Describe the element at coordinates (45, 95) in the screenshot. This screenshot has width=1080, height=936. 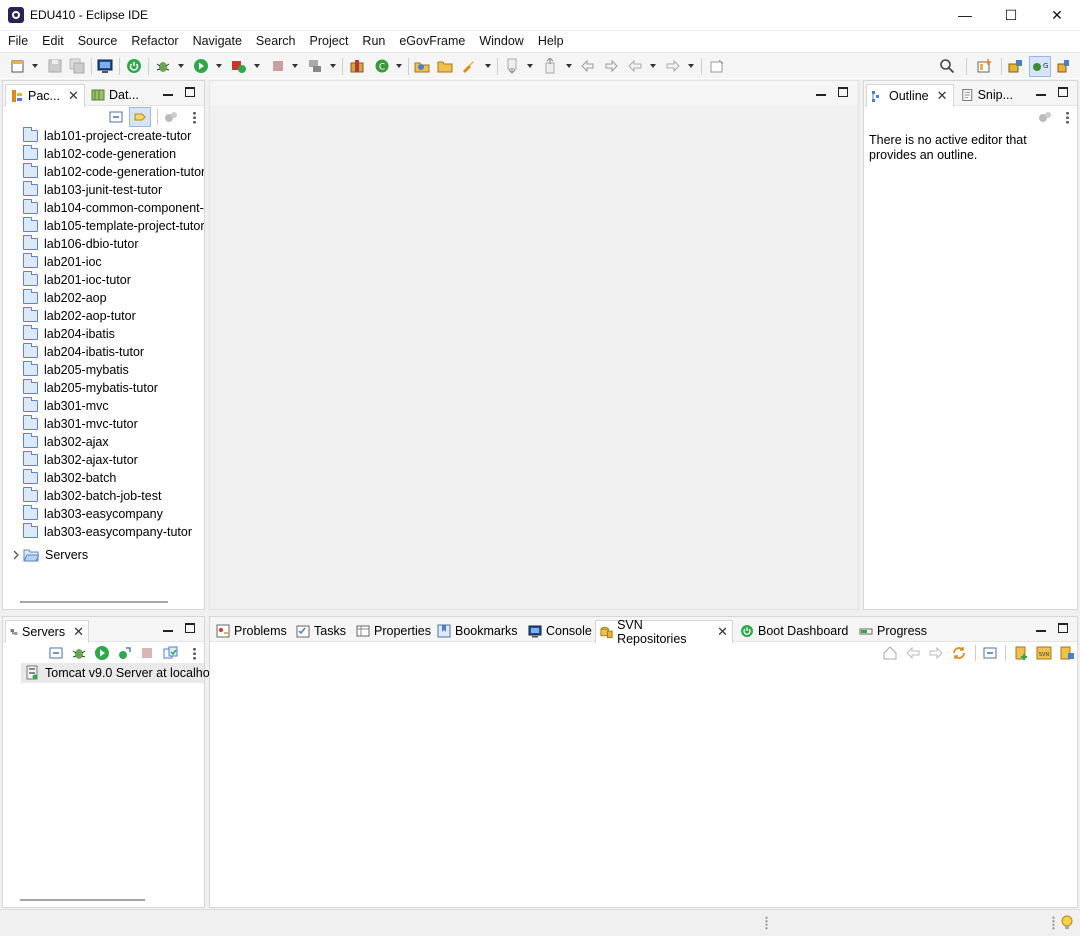
I see `tab-package-explorer: Pac... ✕` at that location.